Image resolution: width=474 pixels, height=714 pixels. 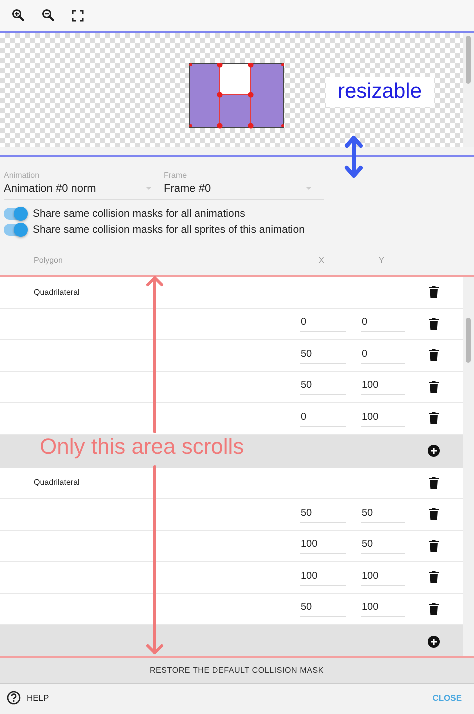 What do you see at coordinates (237, 670) in the screenshot?
I see `restore-button: RESTORE THE DEFAULT COLLISION MASK` at bounding box center [237, 670].